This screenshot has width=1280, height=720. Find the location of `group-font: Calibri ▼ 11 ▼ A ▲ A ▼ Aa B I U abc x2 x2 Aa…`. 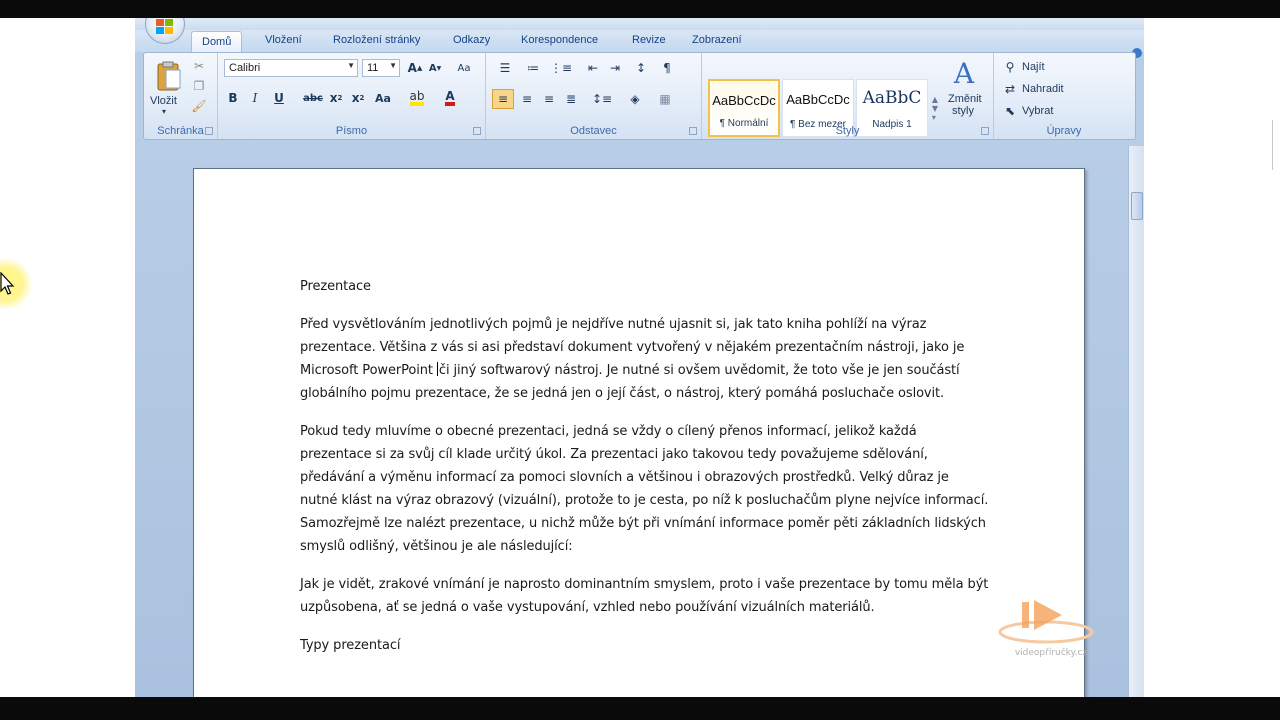

group-font: Calibri ▼ 11 ▼ A ▲ A ▼ Aa B I U abc x2 x2 Aa… is located at coordinates (352, 96).